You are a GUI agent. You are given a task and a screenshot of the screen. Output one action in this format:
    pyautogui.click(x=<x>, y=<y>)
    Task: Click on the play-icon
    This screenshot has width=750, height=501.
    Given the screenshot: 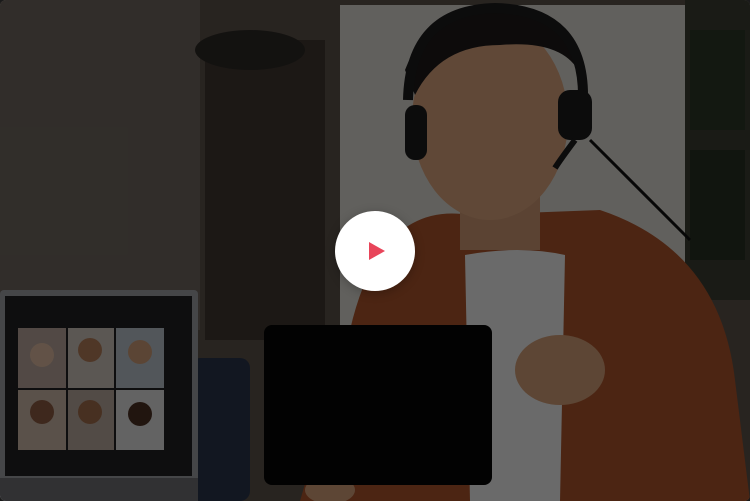 What is the action you would take?
    pyautogui.click(x=377, y=251)
    